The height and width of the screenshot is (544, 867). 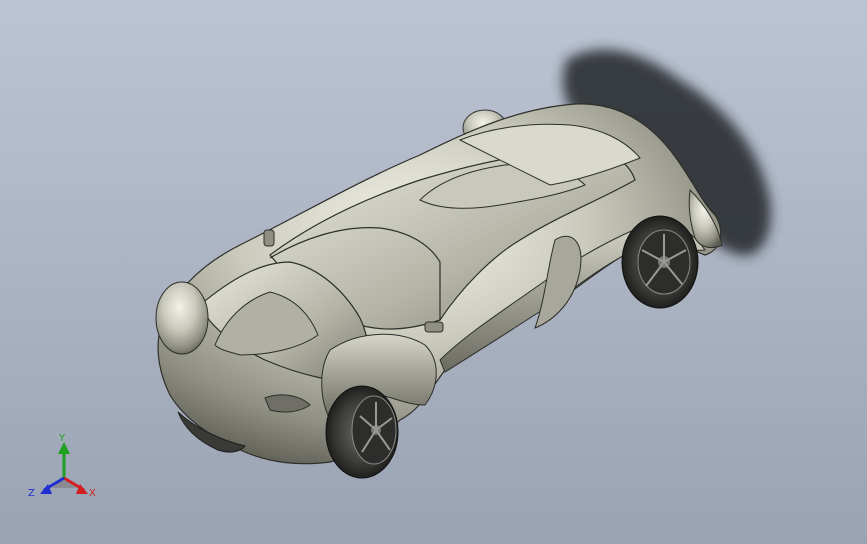 What do you see at coordinates (660, 262) in the screenshot?
I see `rear-wheel` at bounding box center [660, 262].